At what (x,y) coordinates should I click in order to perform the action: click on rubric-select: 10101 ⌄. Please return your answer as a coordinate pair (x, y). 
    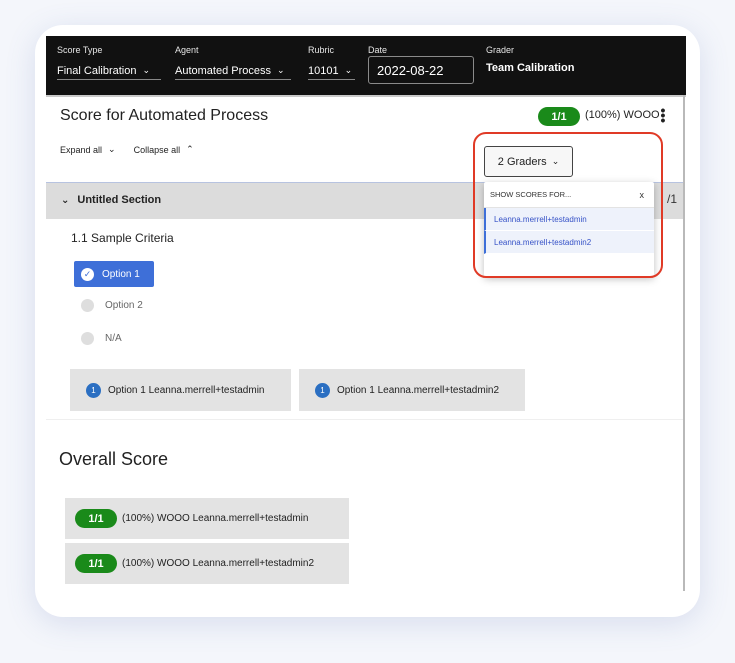
    Looking at the image, I should click on (331, 71).